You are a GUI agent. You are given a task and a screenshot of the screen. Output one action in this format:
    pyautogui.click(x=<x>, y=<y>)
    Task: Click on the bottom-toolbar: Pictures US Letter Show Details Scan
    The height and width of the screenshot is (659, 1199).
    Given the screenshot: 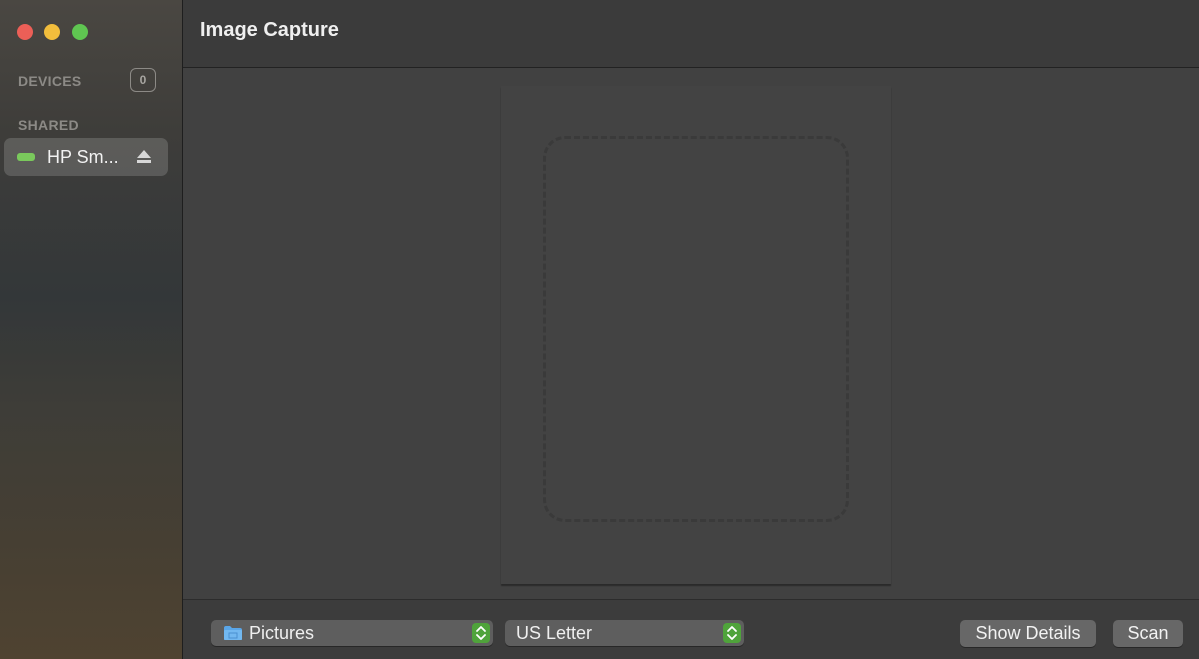 What is the action you would take?
    pyautogui.click(x=691, y=629)
    